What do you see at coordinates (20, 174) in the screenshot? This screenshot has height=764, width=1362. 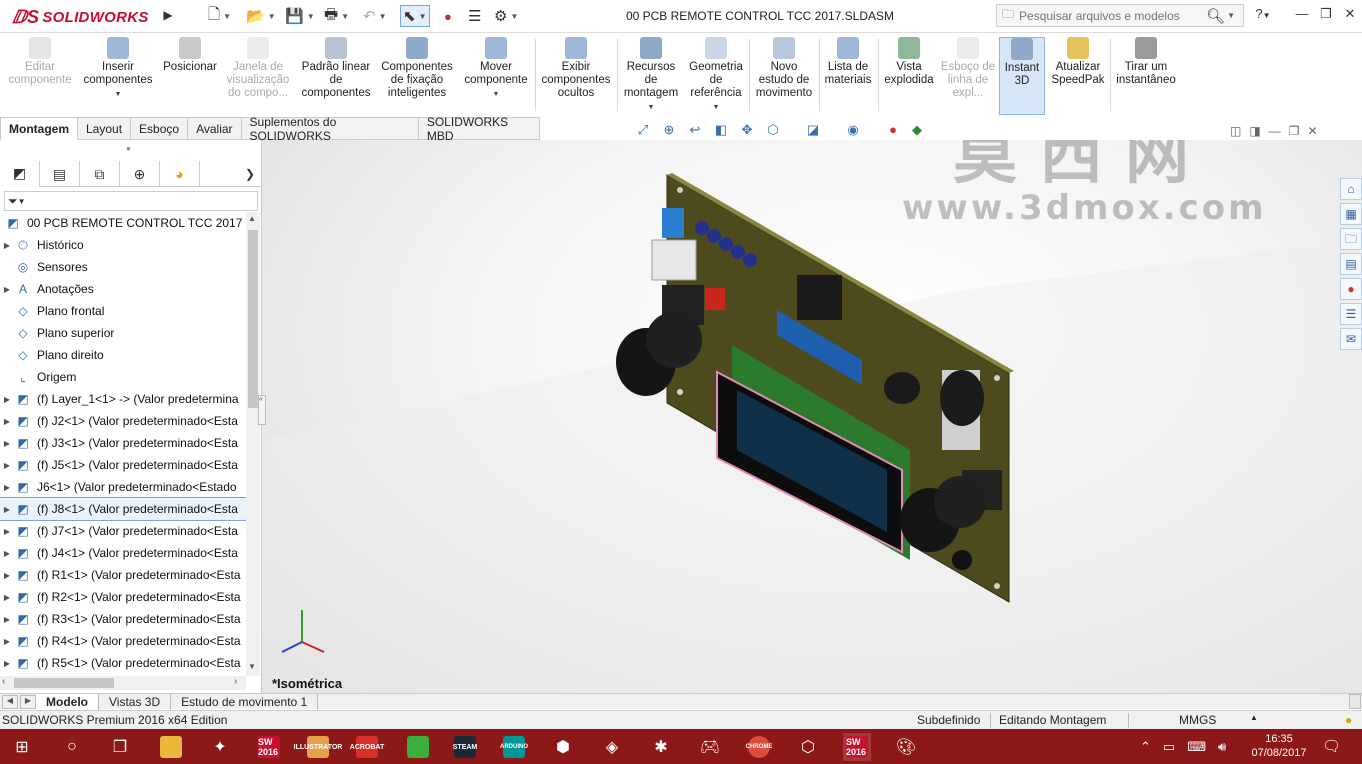 I see `feature-tree-tab: ◩` at bounding box center [20, 174].